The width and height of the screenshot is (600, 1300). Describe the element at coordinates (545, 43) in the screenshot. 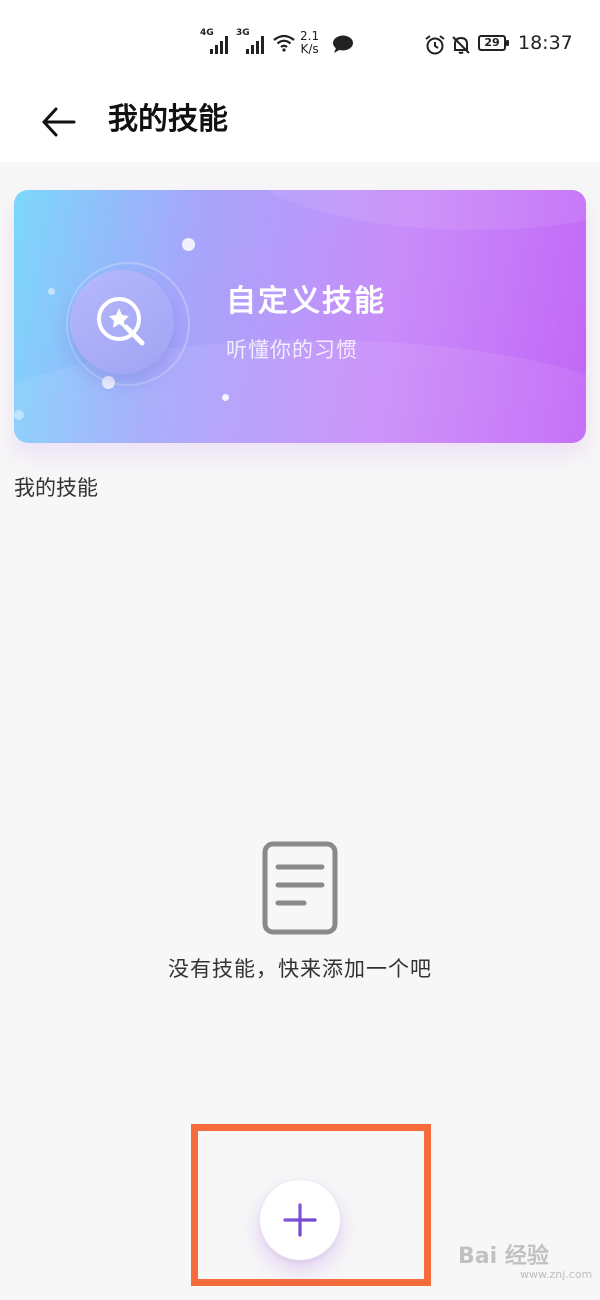

I see `status-time: 18:37` at that location.